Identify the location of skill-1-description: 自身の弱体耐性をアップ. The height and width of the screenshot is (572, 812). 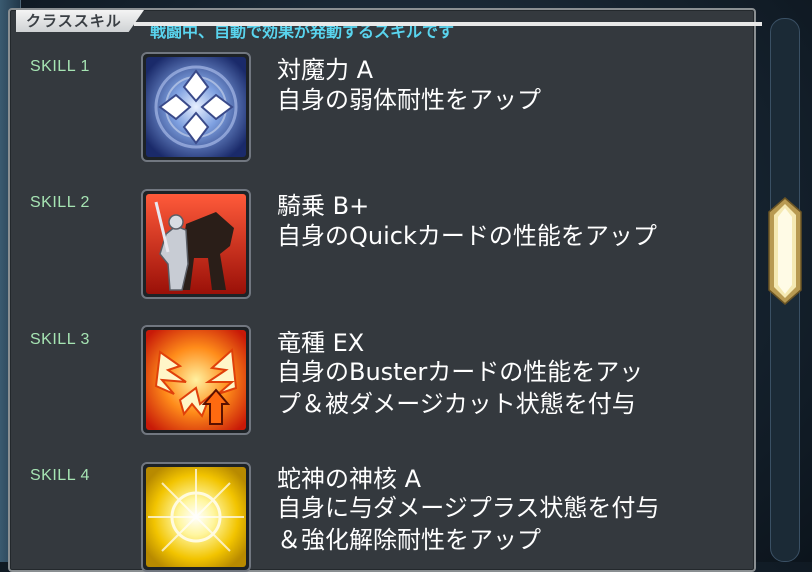
(509, 100).